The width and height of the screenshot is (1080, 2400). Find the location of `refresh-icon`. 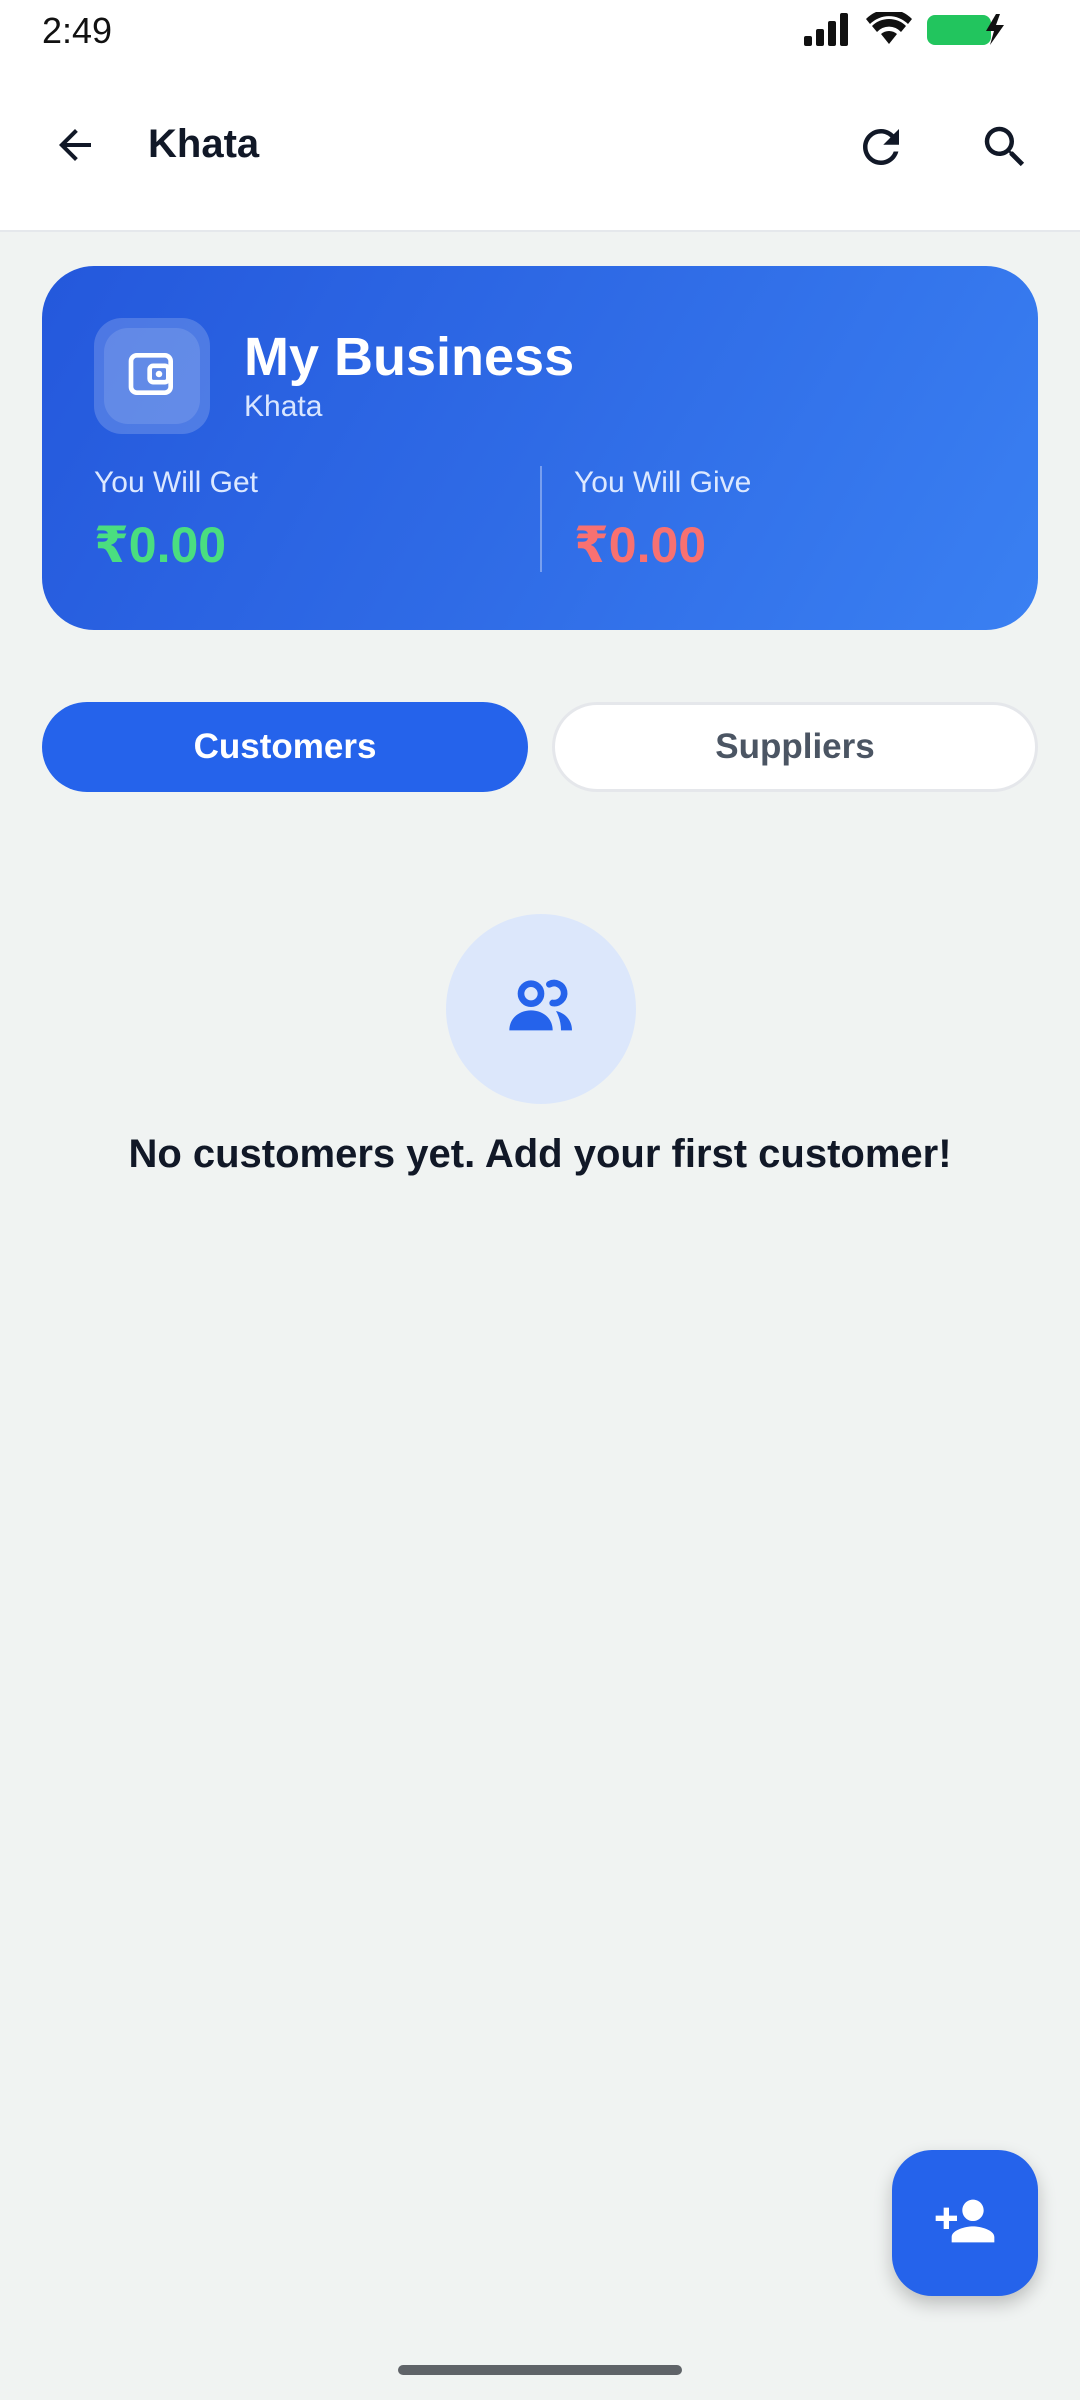

refresh-icon is located at coordinates (881, 149).